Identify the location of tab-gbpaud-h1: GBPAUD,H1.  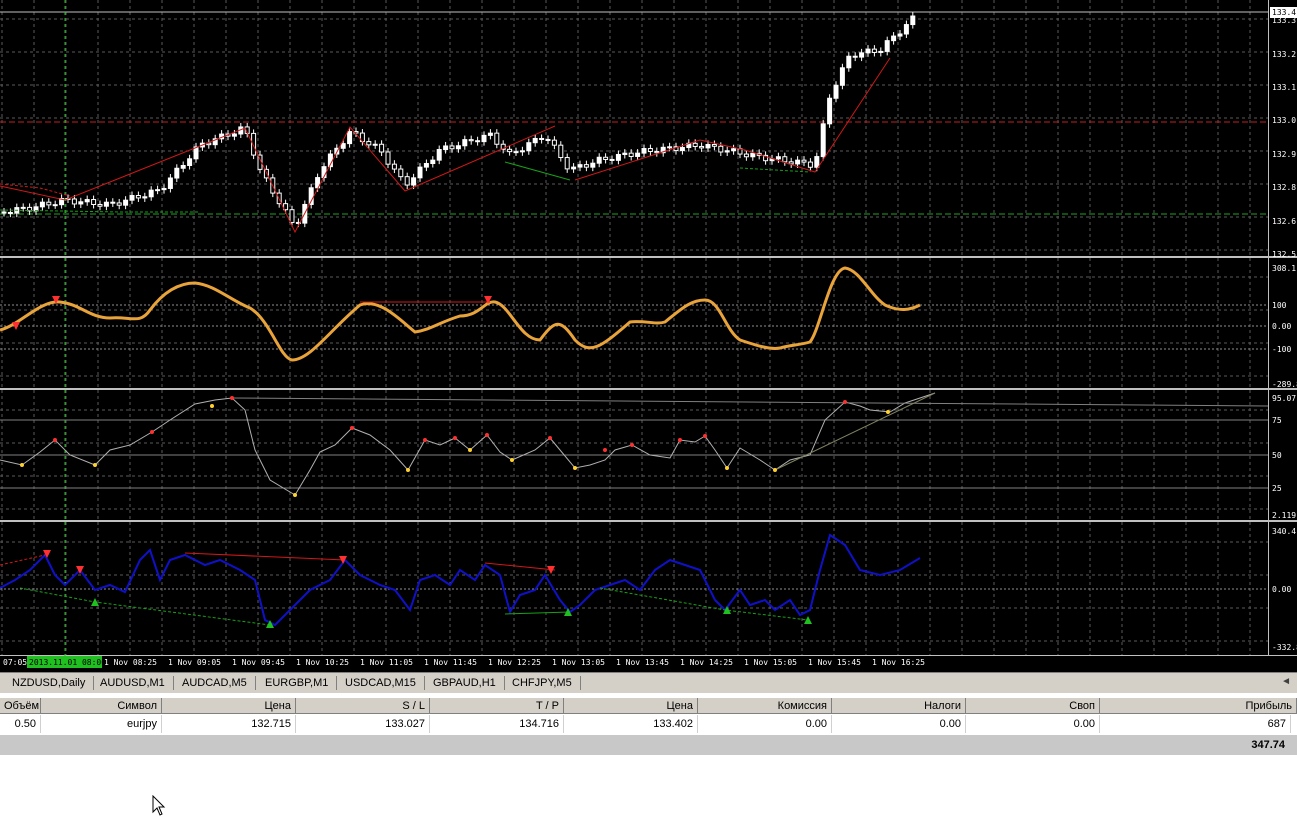
(466, 683).